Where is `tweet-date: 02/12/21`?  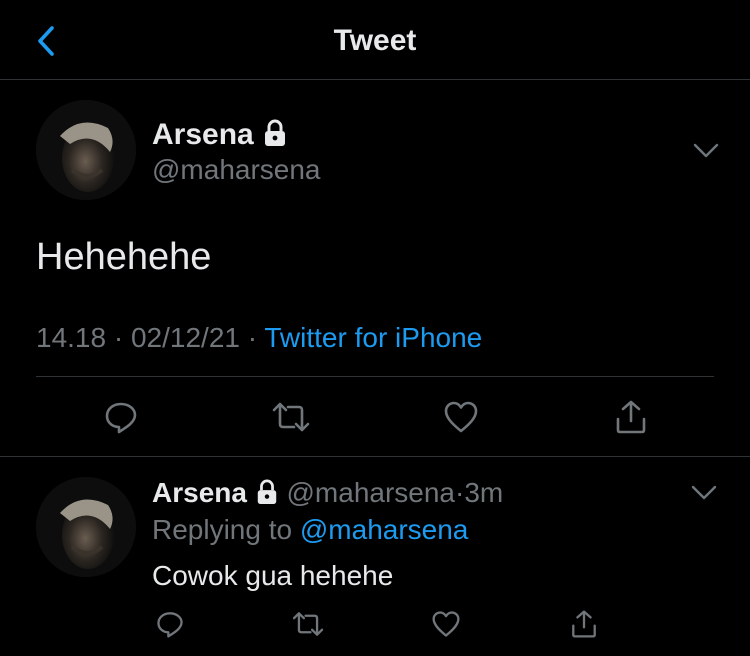
tweet-date: 02/12/21 is located at coordinates (185, 337).